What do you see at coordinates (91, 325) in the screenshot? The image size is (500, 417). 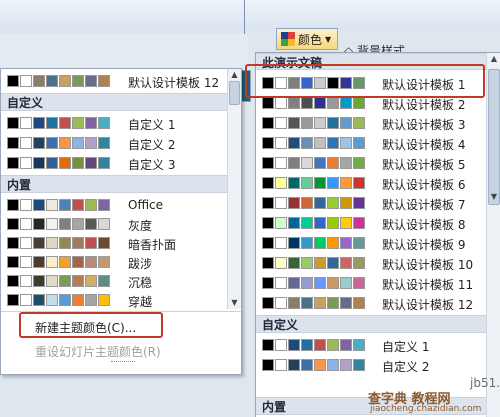 I see `new-theme-colors-highlight` at bounding box center [91, 325].